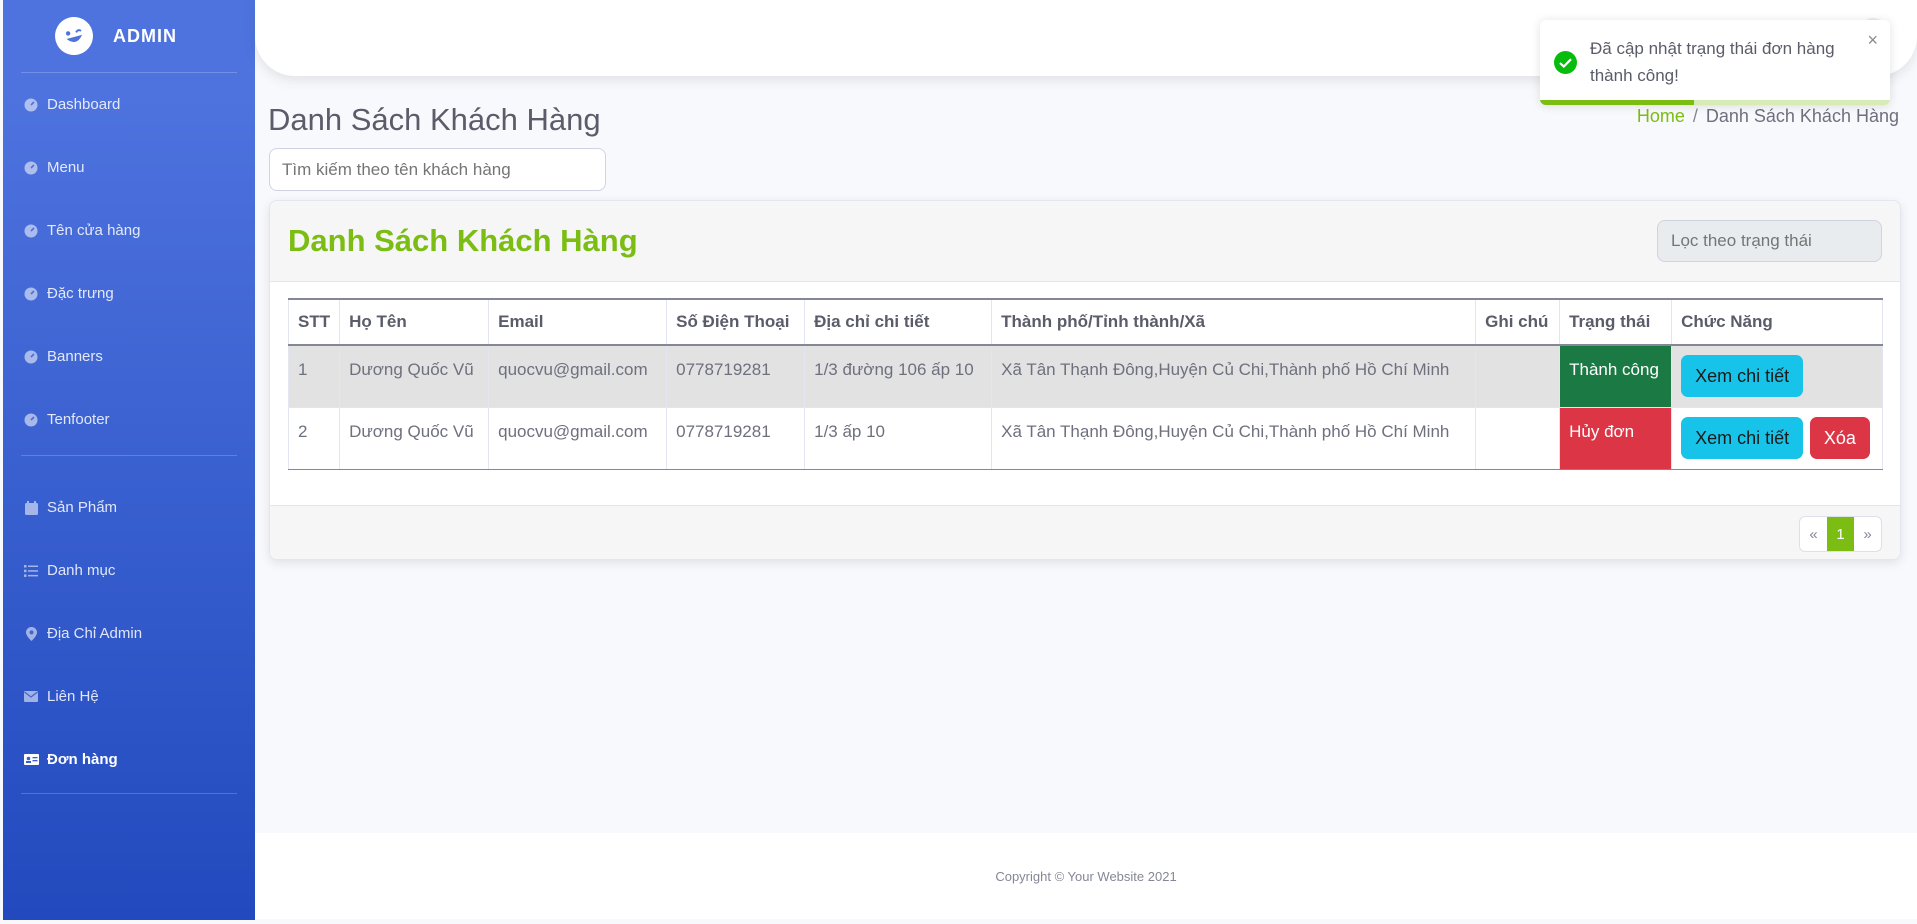 The height and width of the screenshot is (924, 1917). What do you see at coordinates (129, 104) in the screenshot?
I see `sidebar-item-dashboard: Dashboard` at bounding box center [129, 104].